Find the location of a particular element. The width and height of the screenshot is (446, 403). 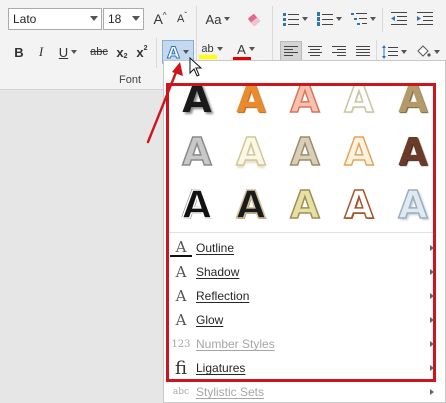

numbering-button is located at coordinates (329, 19).